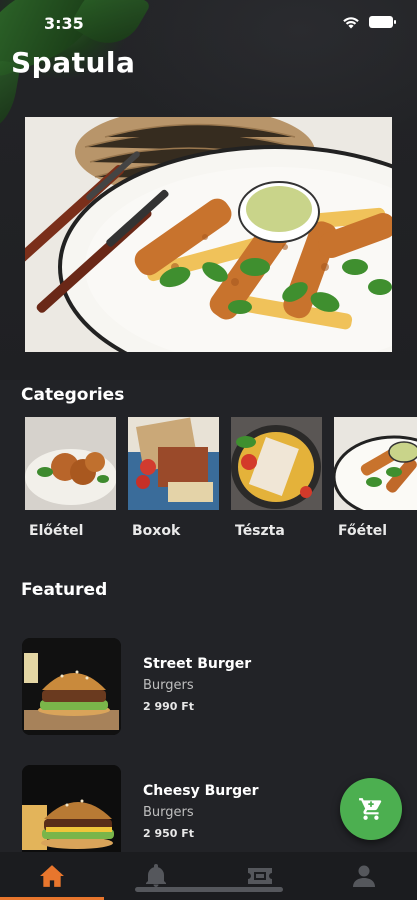 The image size is (417, 900). What do you see at coordinates (351, 23) in the screenshot?
I see `wifi-icon` at bounding box center [351, 23].